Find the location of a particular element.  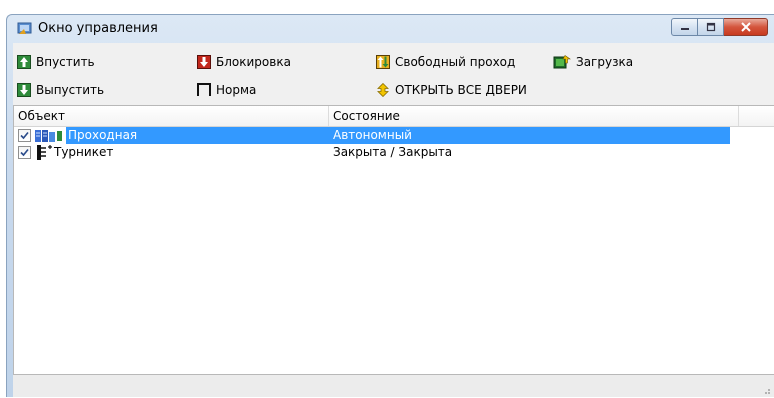

let-out-button: Выпустить is located at coordinates (60, 90).